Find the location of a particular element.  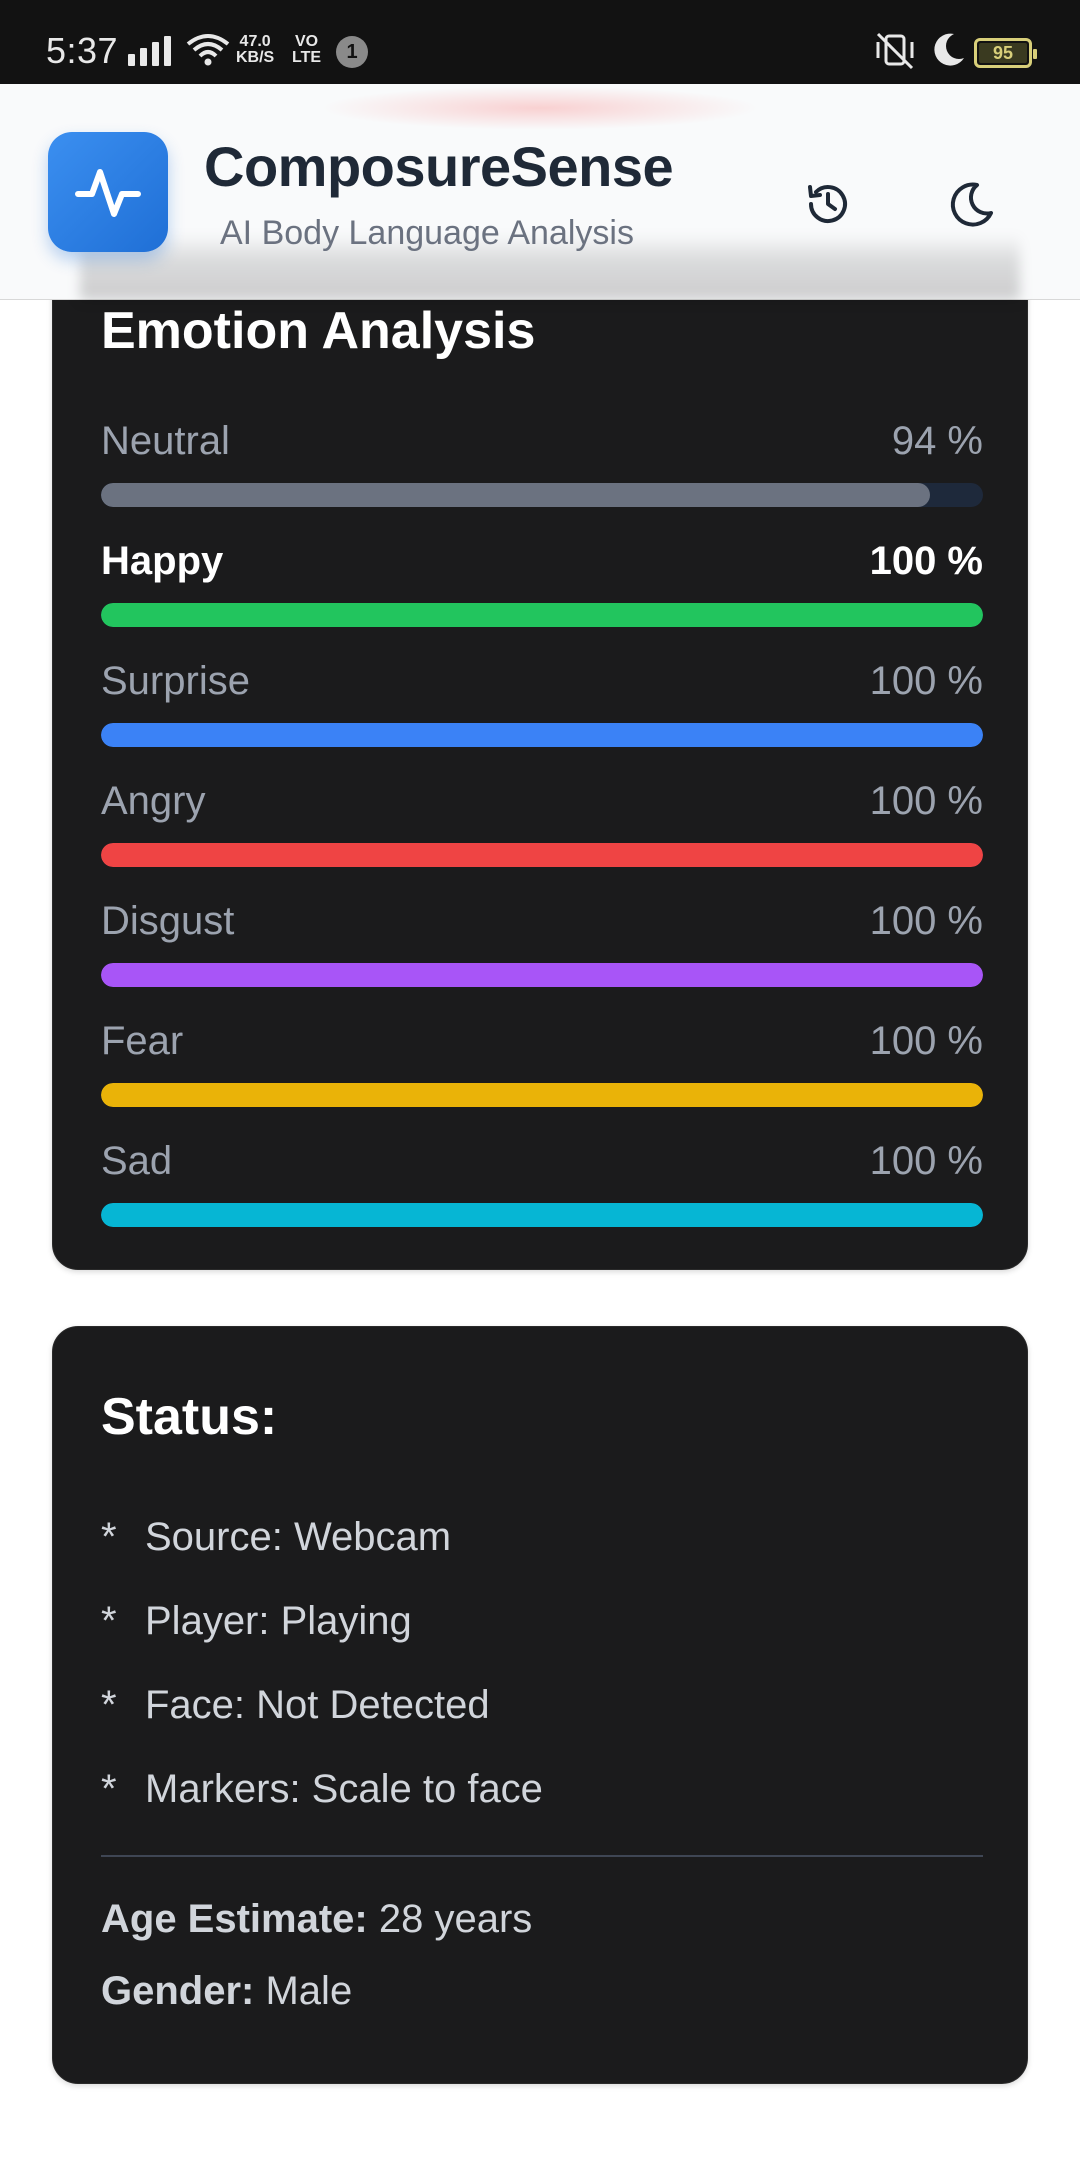

gender-value: Male is located at coordinates (309, 1991).